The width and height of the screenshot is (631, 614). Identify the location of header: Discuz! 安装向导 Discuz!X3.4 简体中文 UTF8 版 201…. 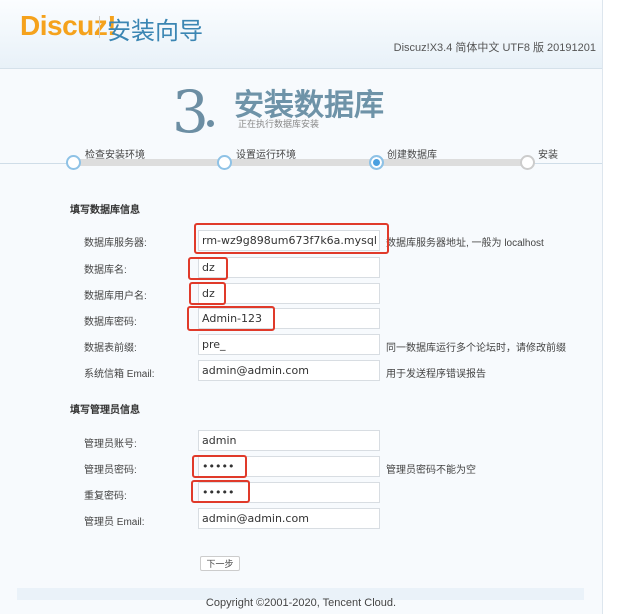
(301, 34).